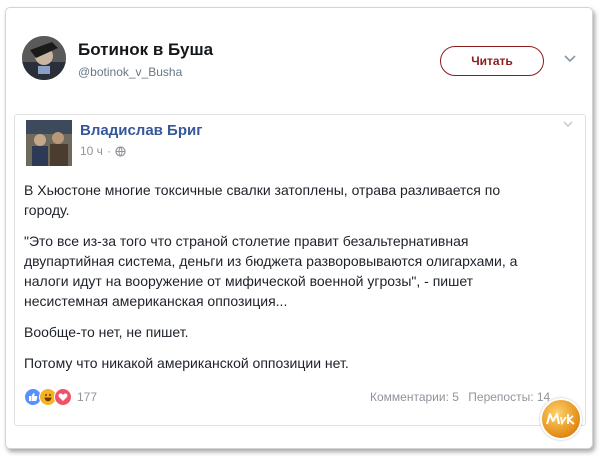 The width and height of the screenshot is (601, 459). What do you see at coordinates (509, 397) in the screenshot?
I see `shares-count: Перепосты: 14` at bounding box center [509, 397].